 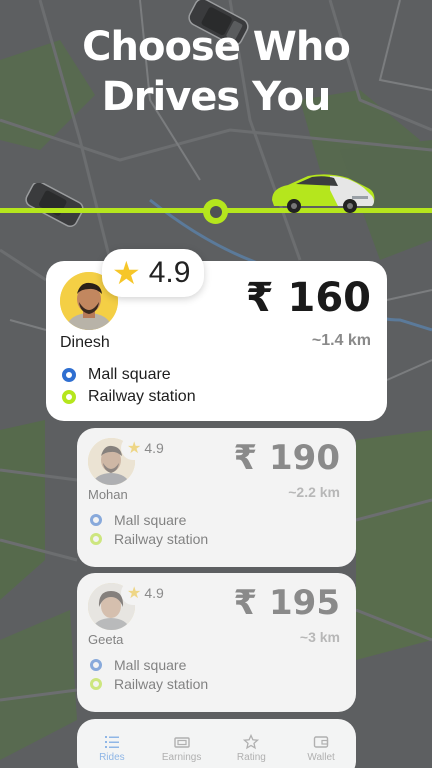 What do you see at coordinates (108, 494) in the screenshot?
I see `driver-name: Mohan` at bounding box center [108, 494].